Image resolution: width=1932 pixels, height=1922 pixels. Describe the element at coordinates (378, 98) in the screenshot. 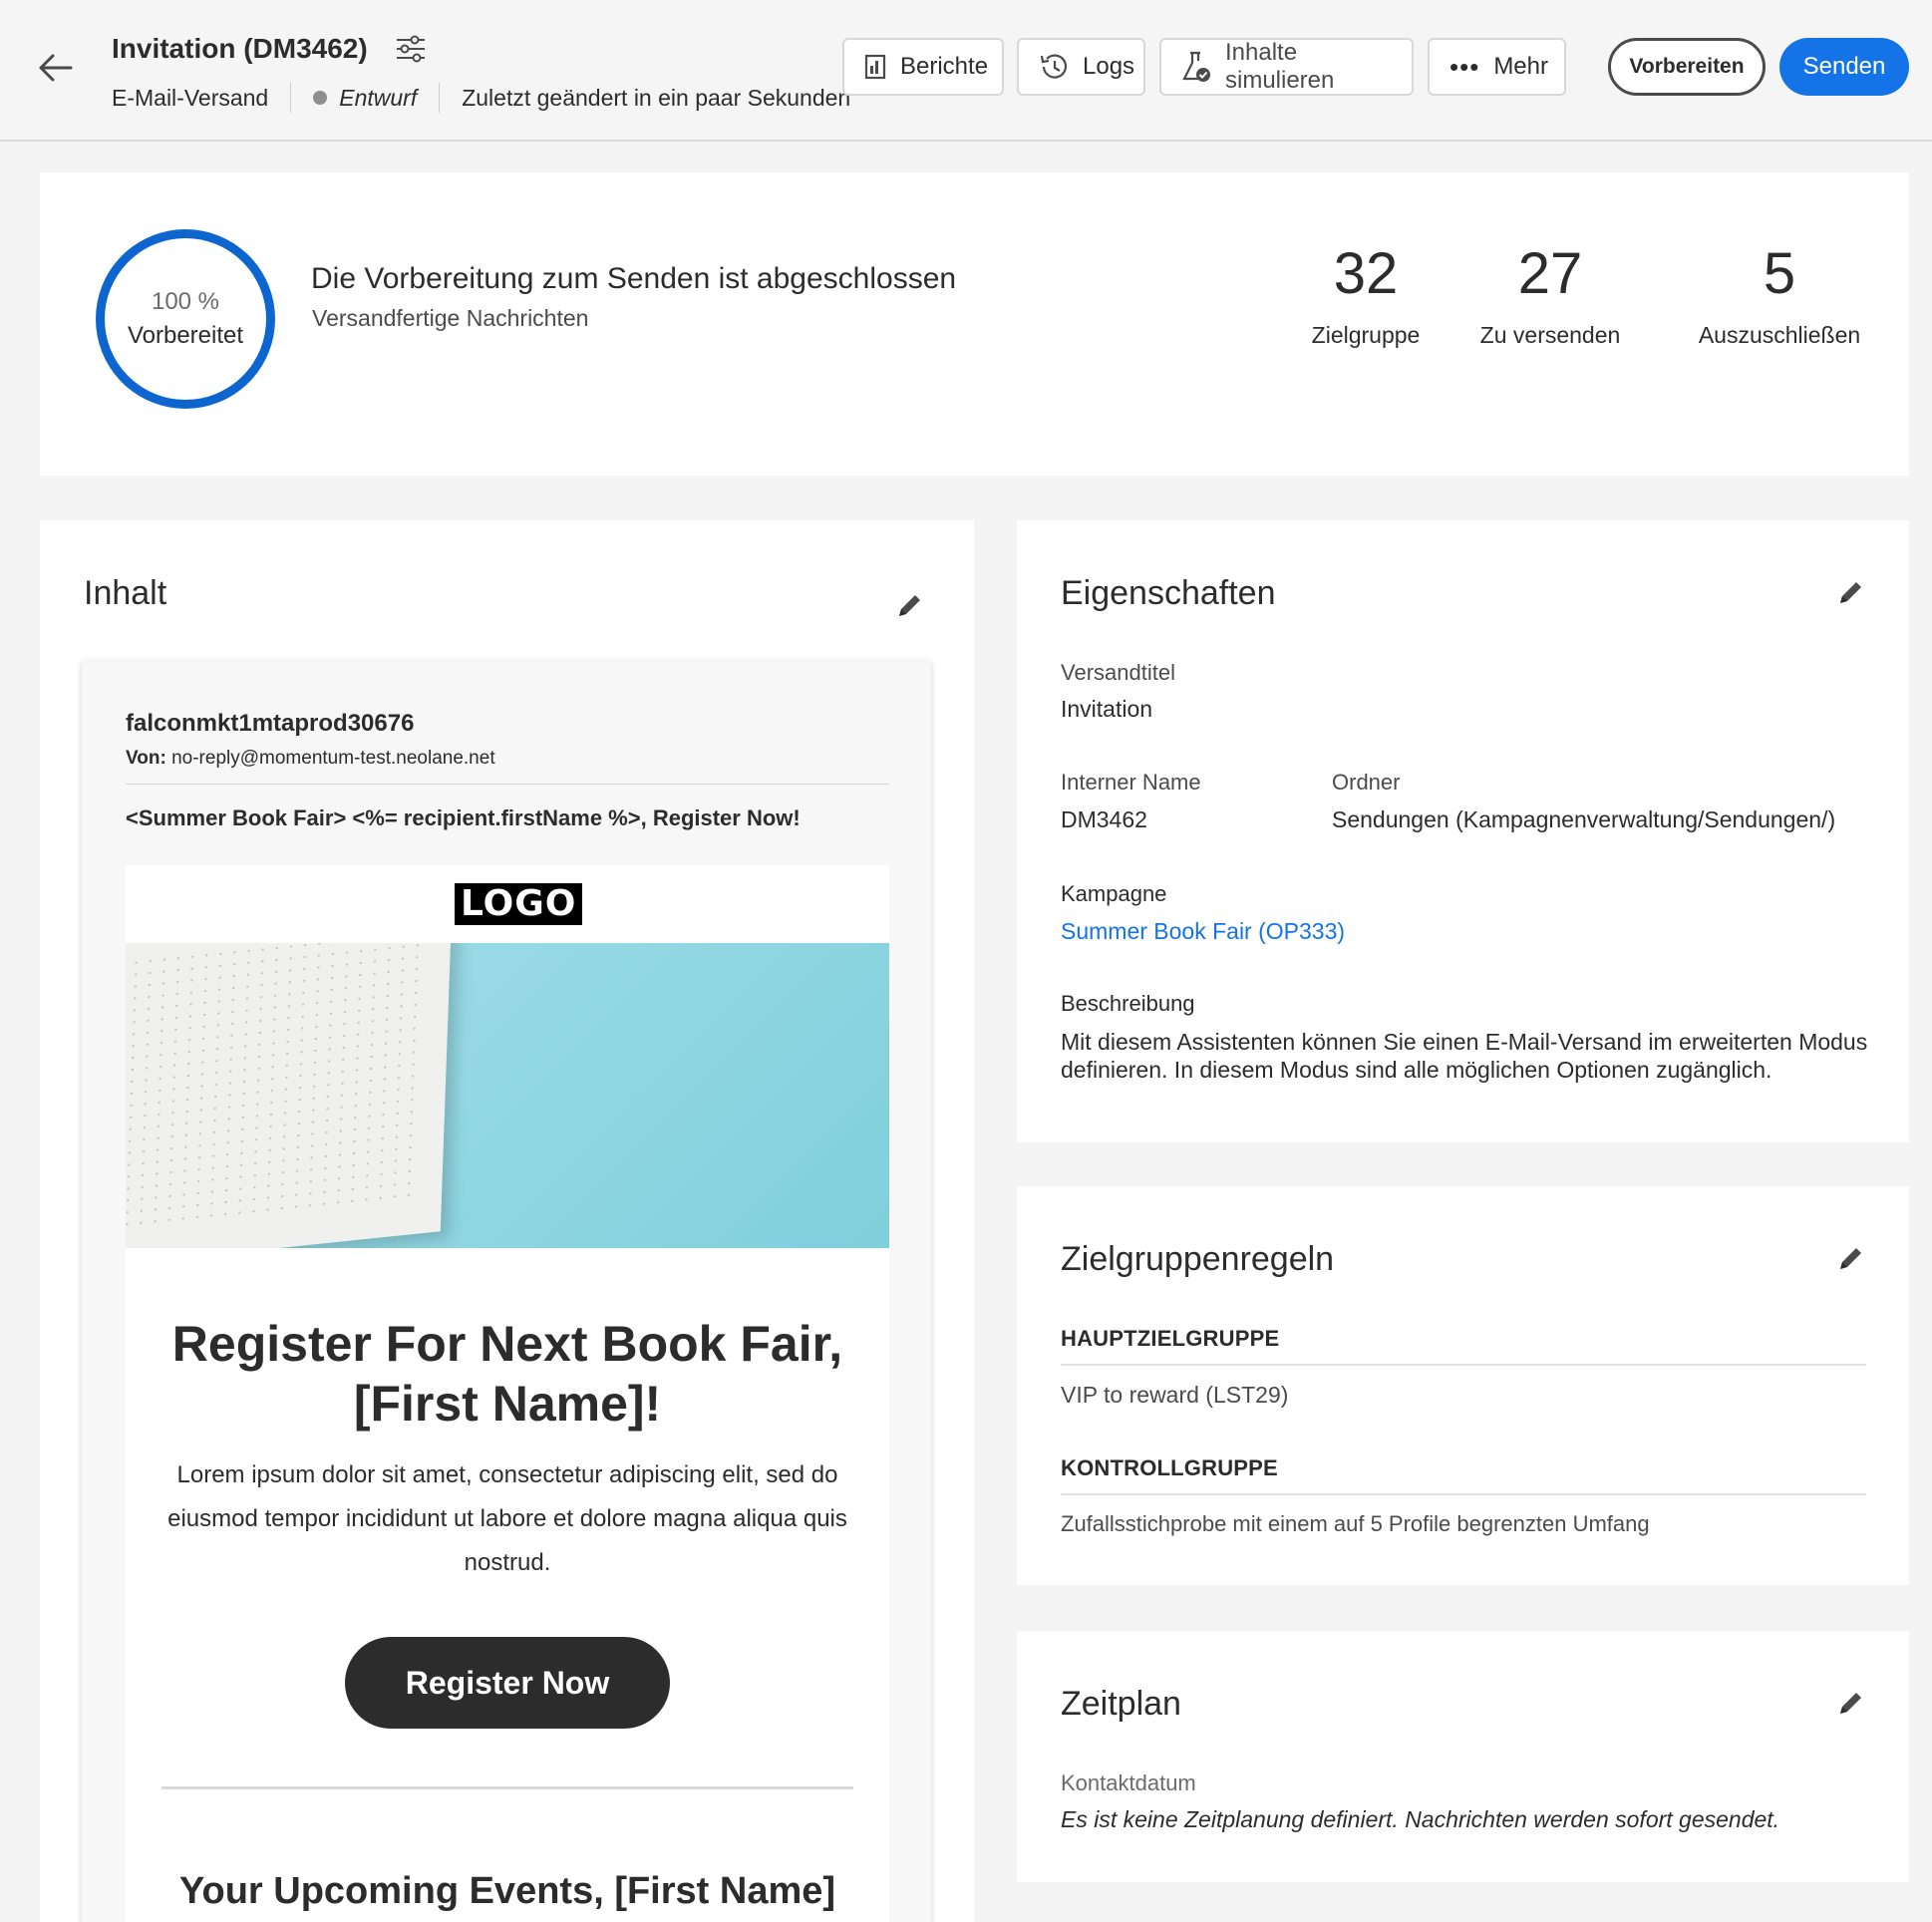

I see `status-badge: Entwurf` at that location.